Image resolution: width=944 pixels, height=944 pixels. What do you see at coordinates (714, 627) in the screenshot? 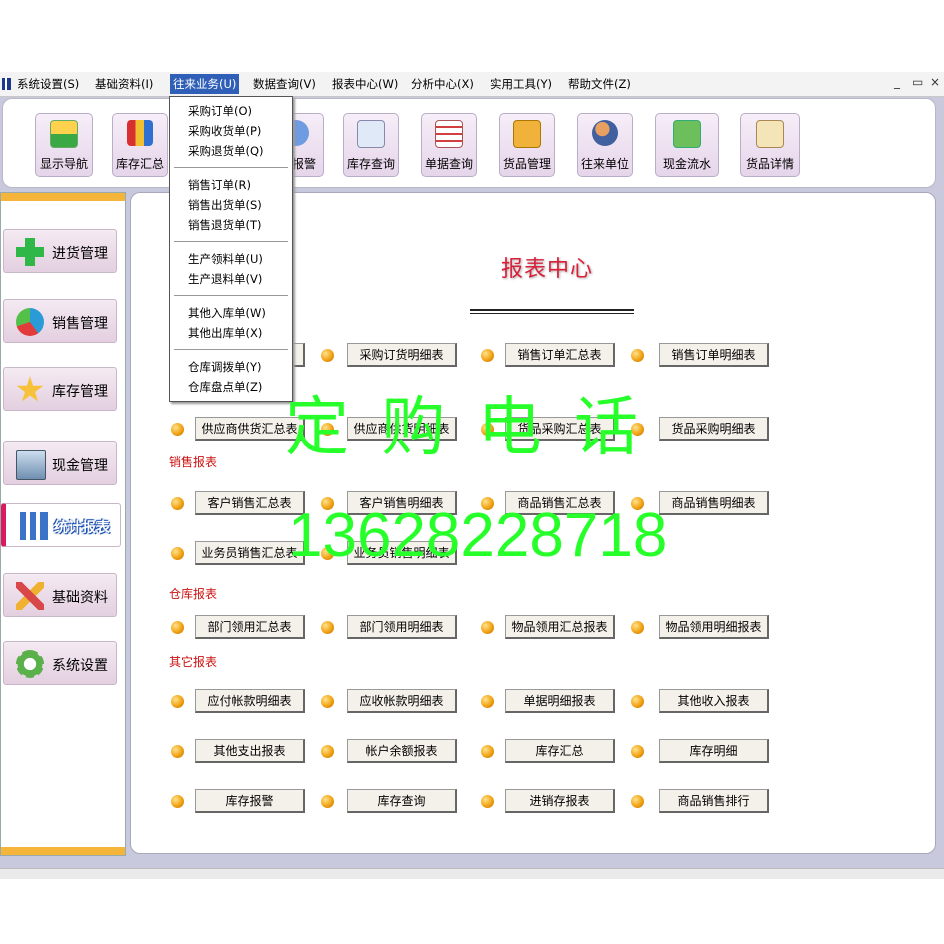
I see `report-button: 物品领用明细报表` at bounding box center [714, 627].